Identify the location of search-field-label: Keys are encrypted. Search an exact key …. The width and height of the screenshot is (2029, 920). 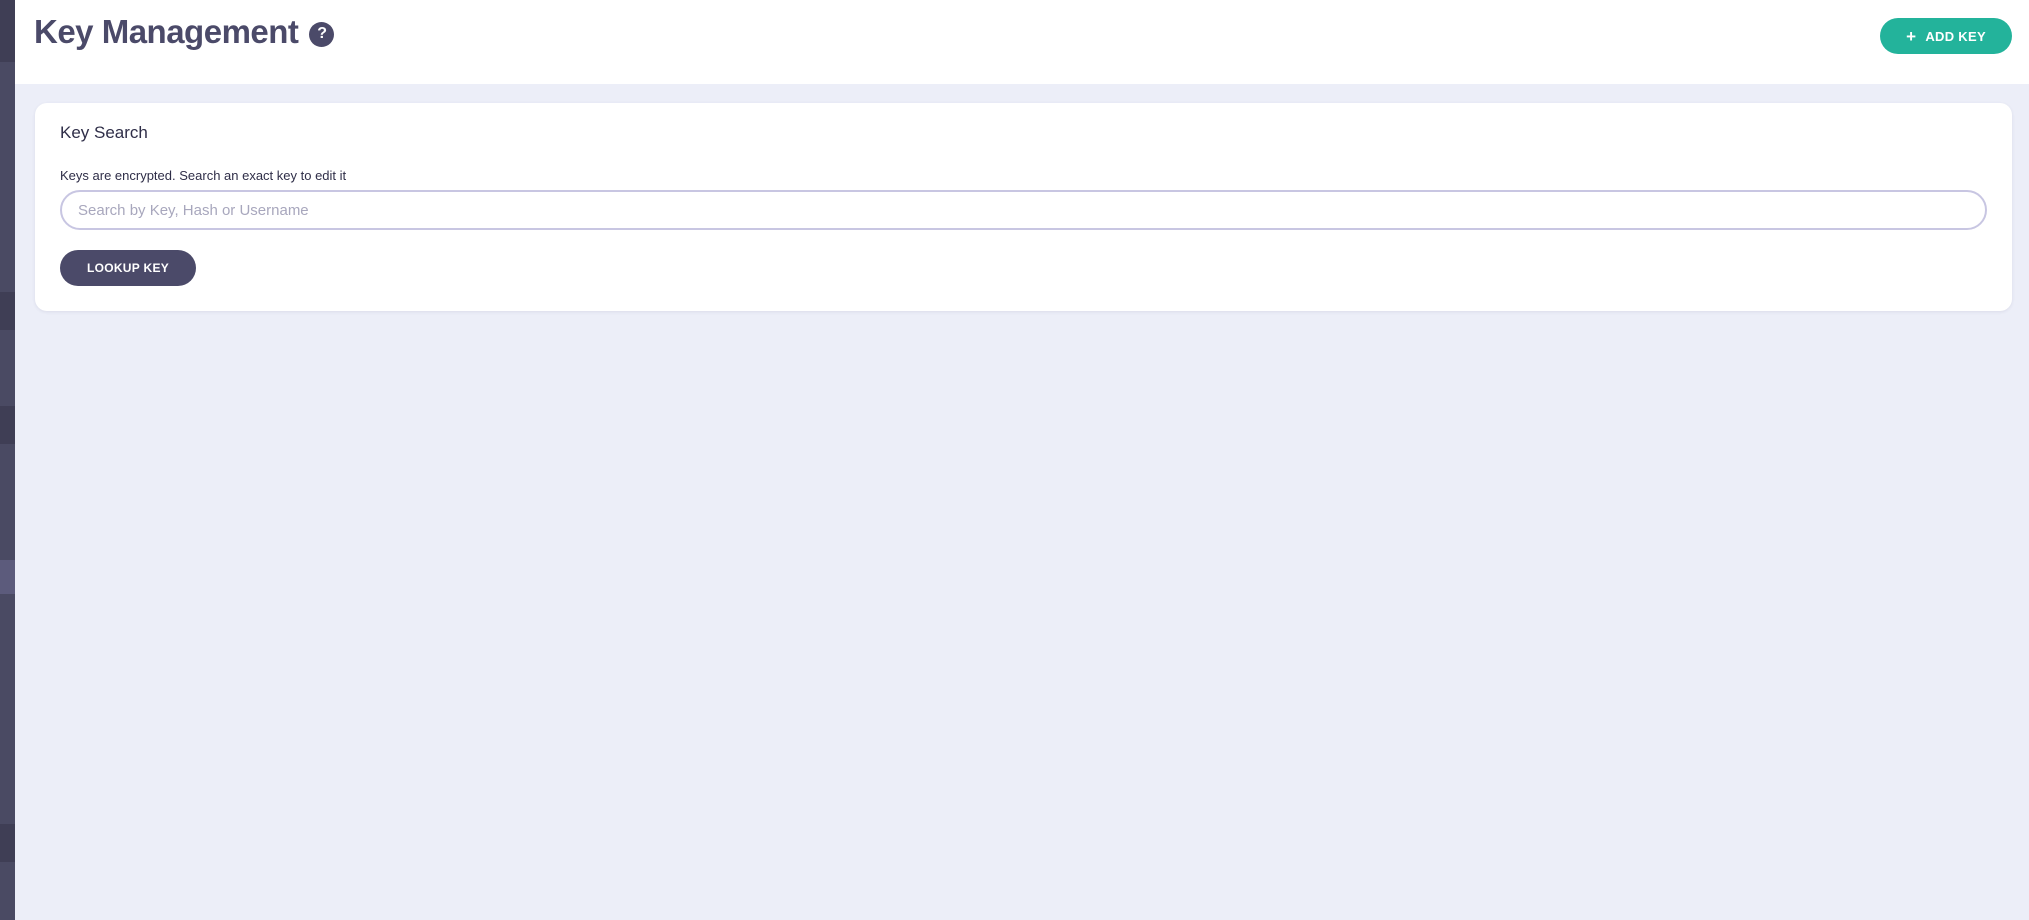
(203, 175).